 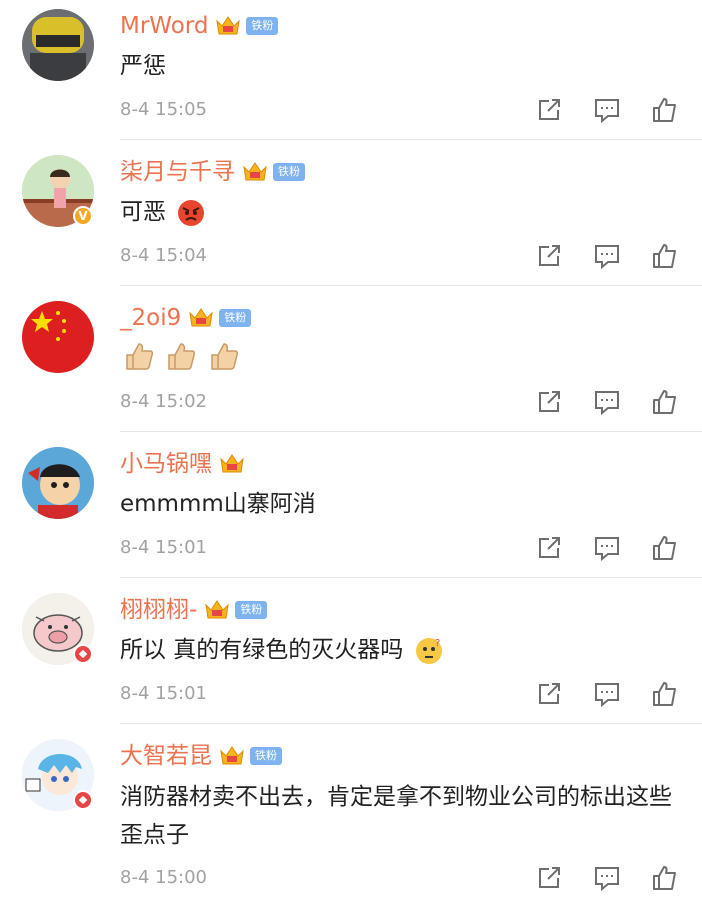 What do you see at coordinates (405, 650) in the screenshot?
I see `comment-text-row: 所以 真的有绿色的灭火器吗 ?` at bounding box center [405, 650].